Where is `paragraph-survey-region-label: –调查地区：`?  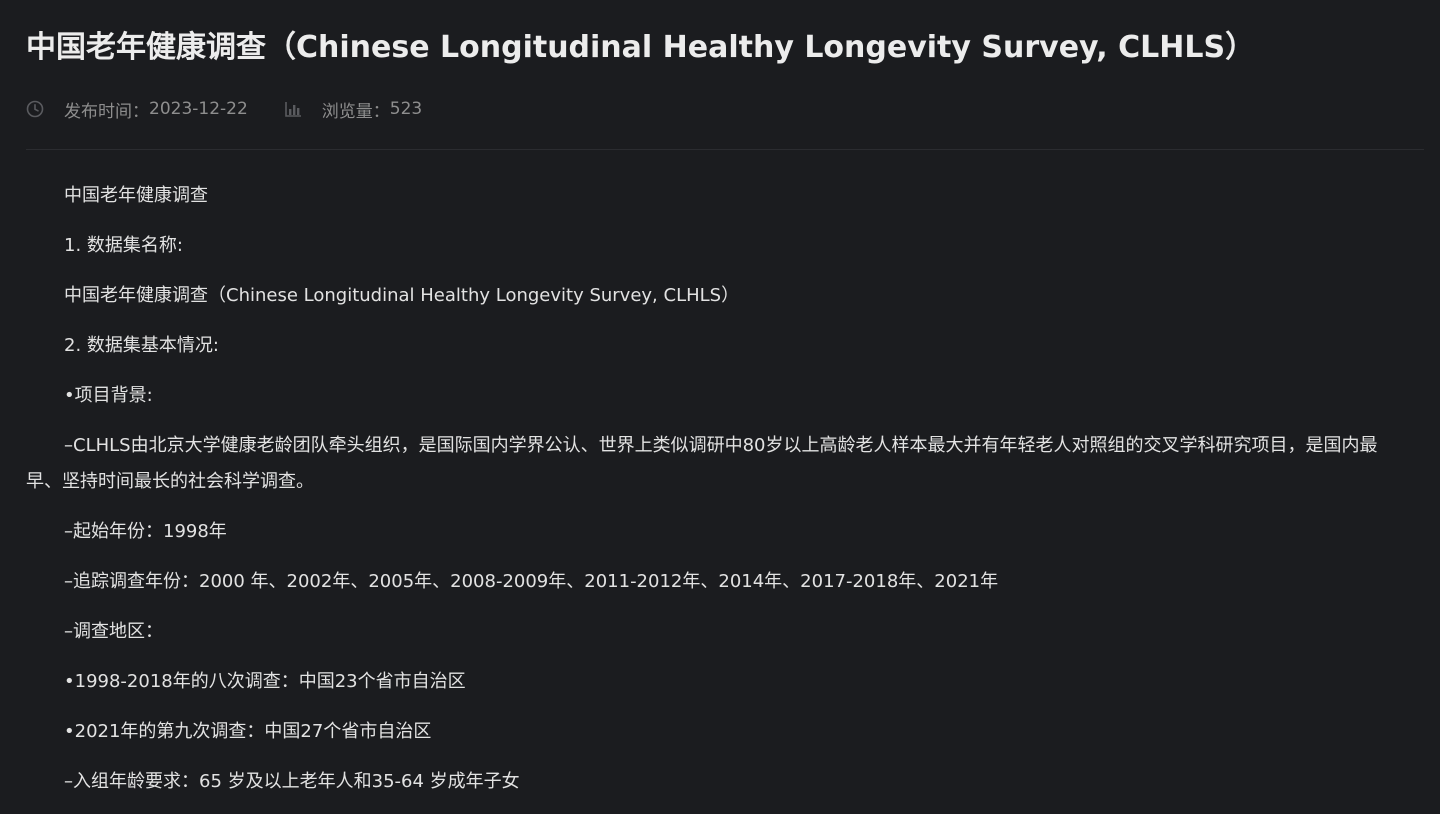 paragraph-survey-region-label: –调查地区： is located at coordinates (113, 631).